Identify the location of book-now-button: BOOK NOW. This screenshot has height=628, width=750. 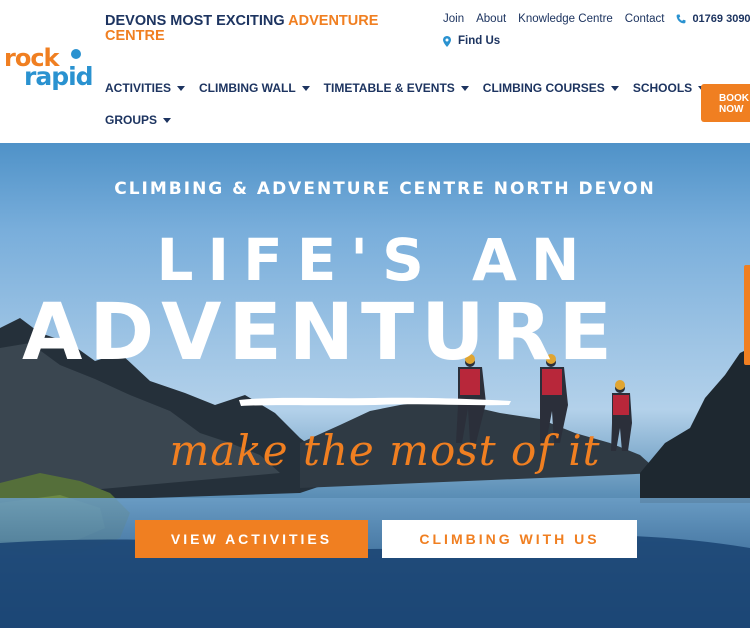
(725, 103).